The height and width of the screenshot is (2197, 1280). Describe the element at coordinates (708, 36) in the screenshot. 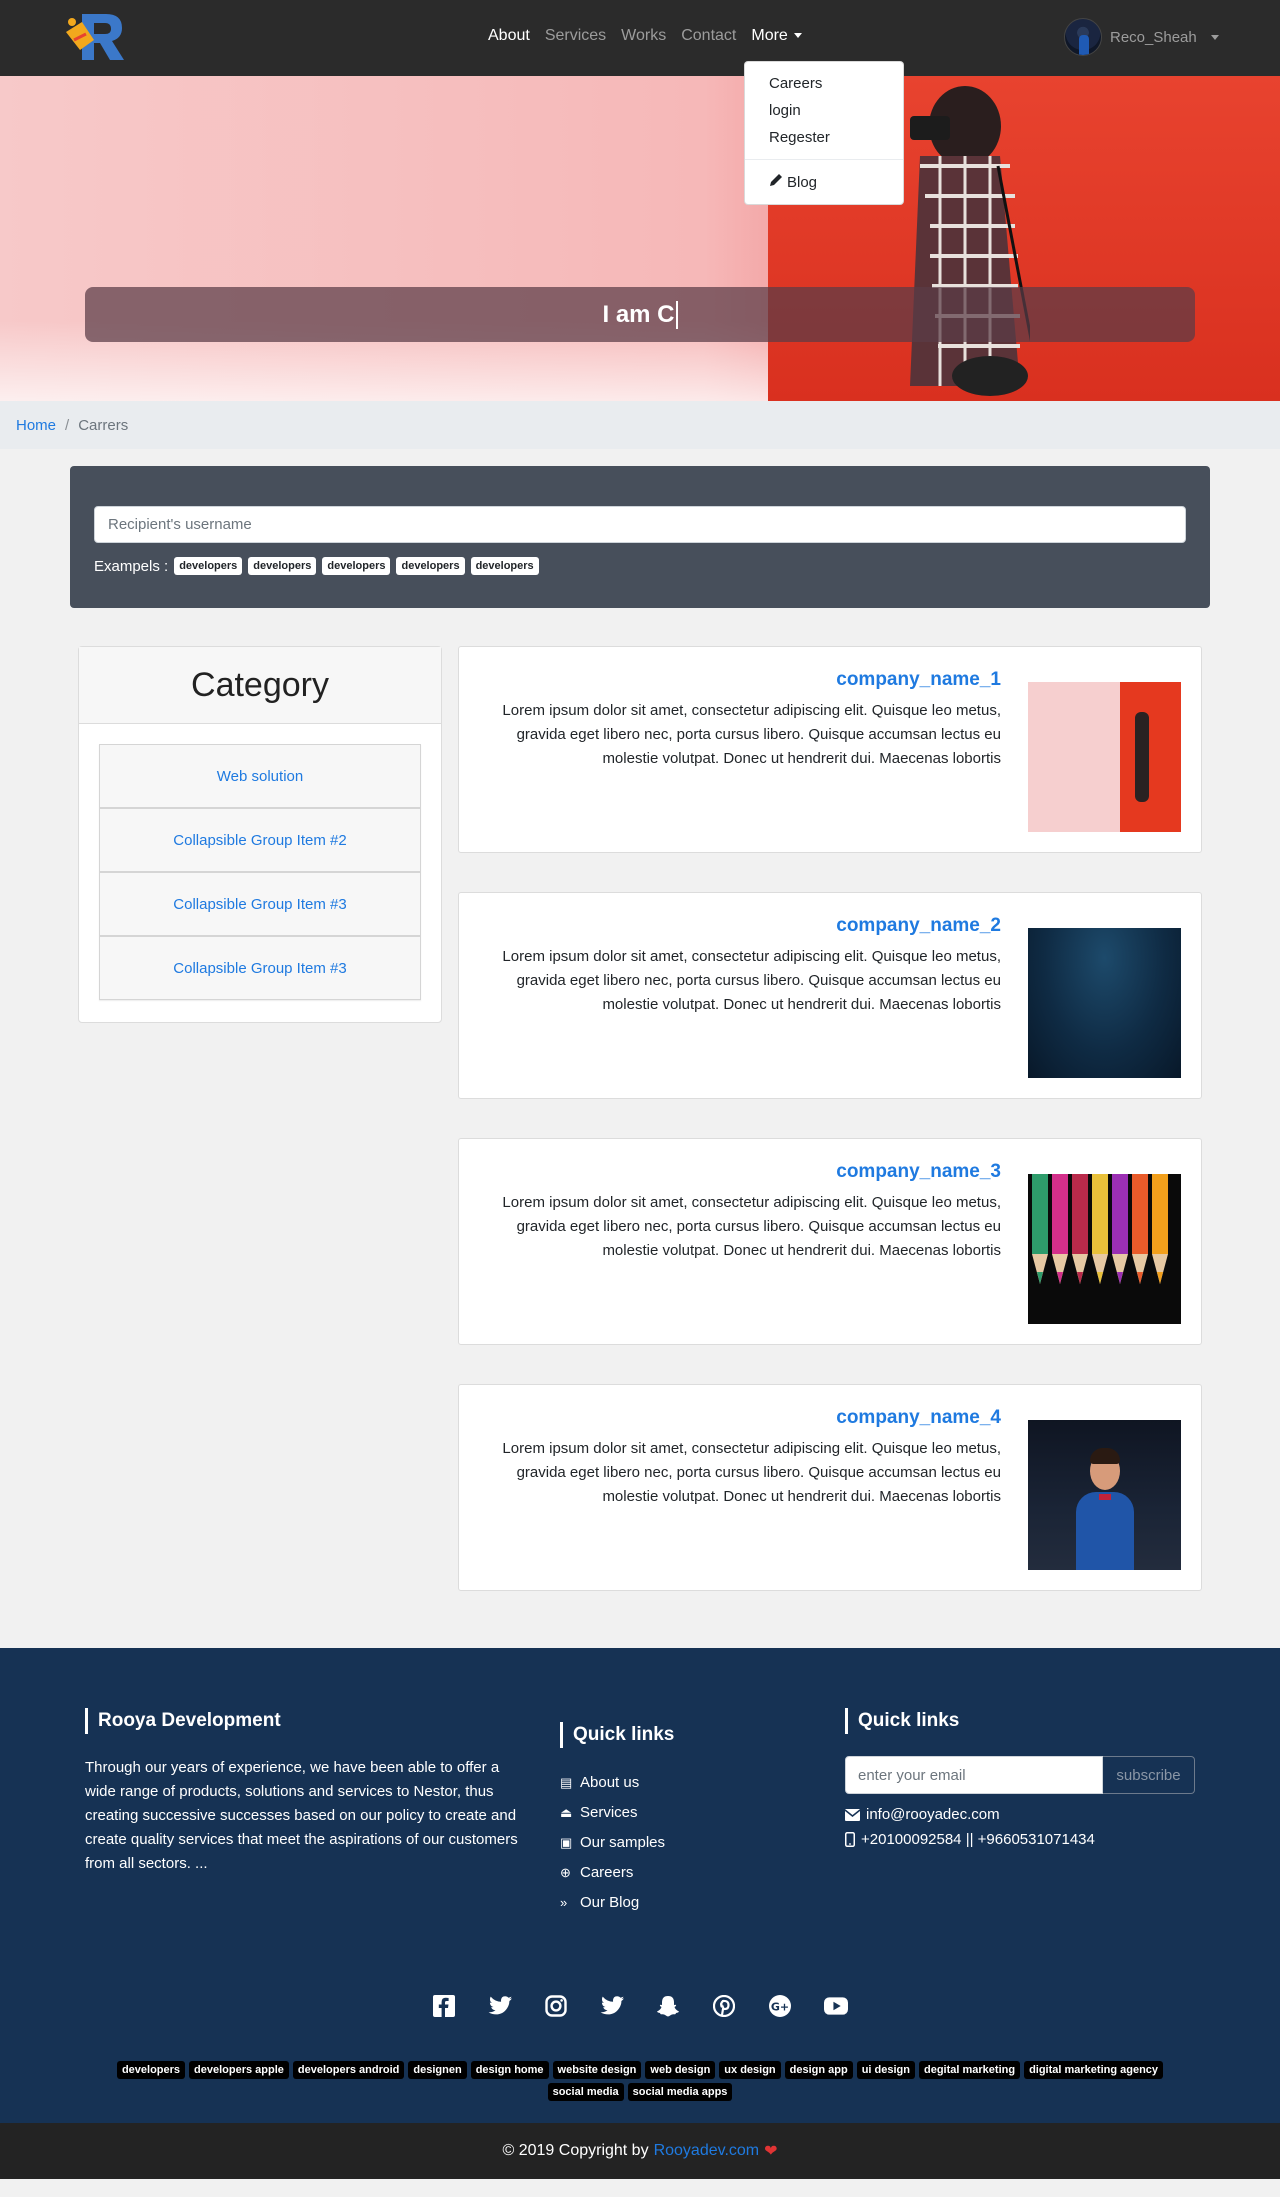

I see `nav-contact: Contact` at that location.